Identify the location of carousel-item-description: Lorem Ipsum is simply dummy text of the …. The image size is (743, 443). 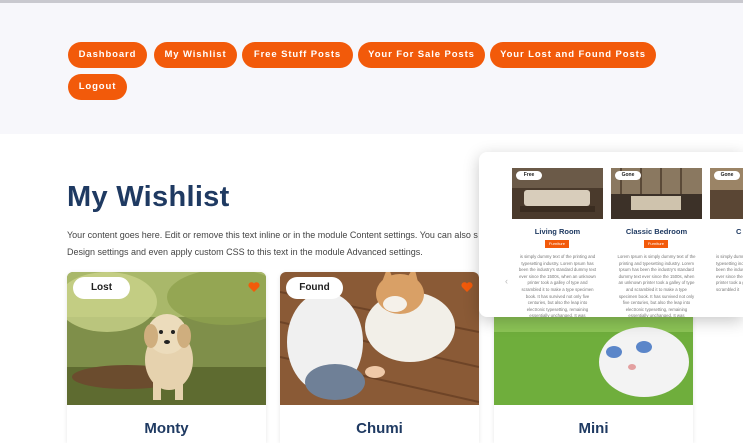
(656, 285).